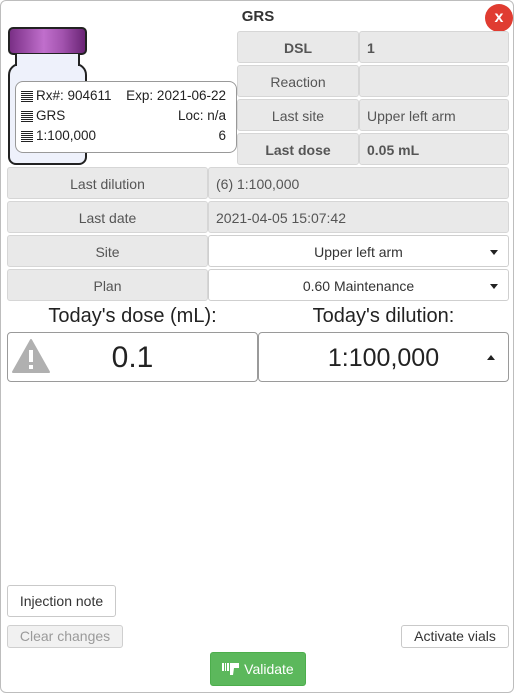  I want to click on site-select-value: Upper left arm, so click(358, 252).